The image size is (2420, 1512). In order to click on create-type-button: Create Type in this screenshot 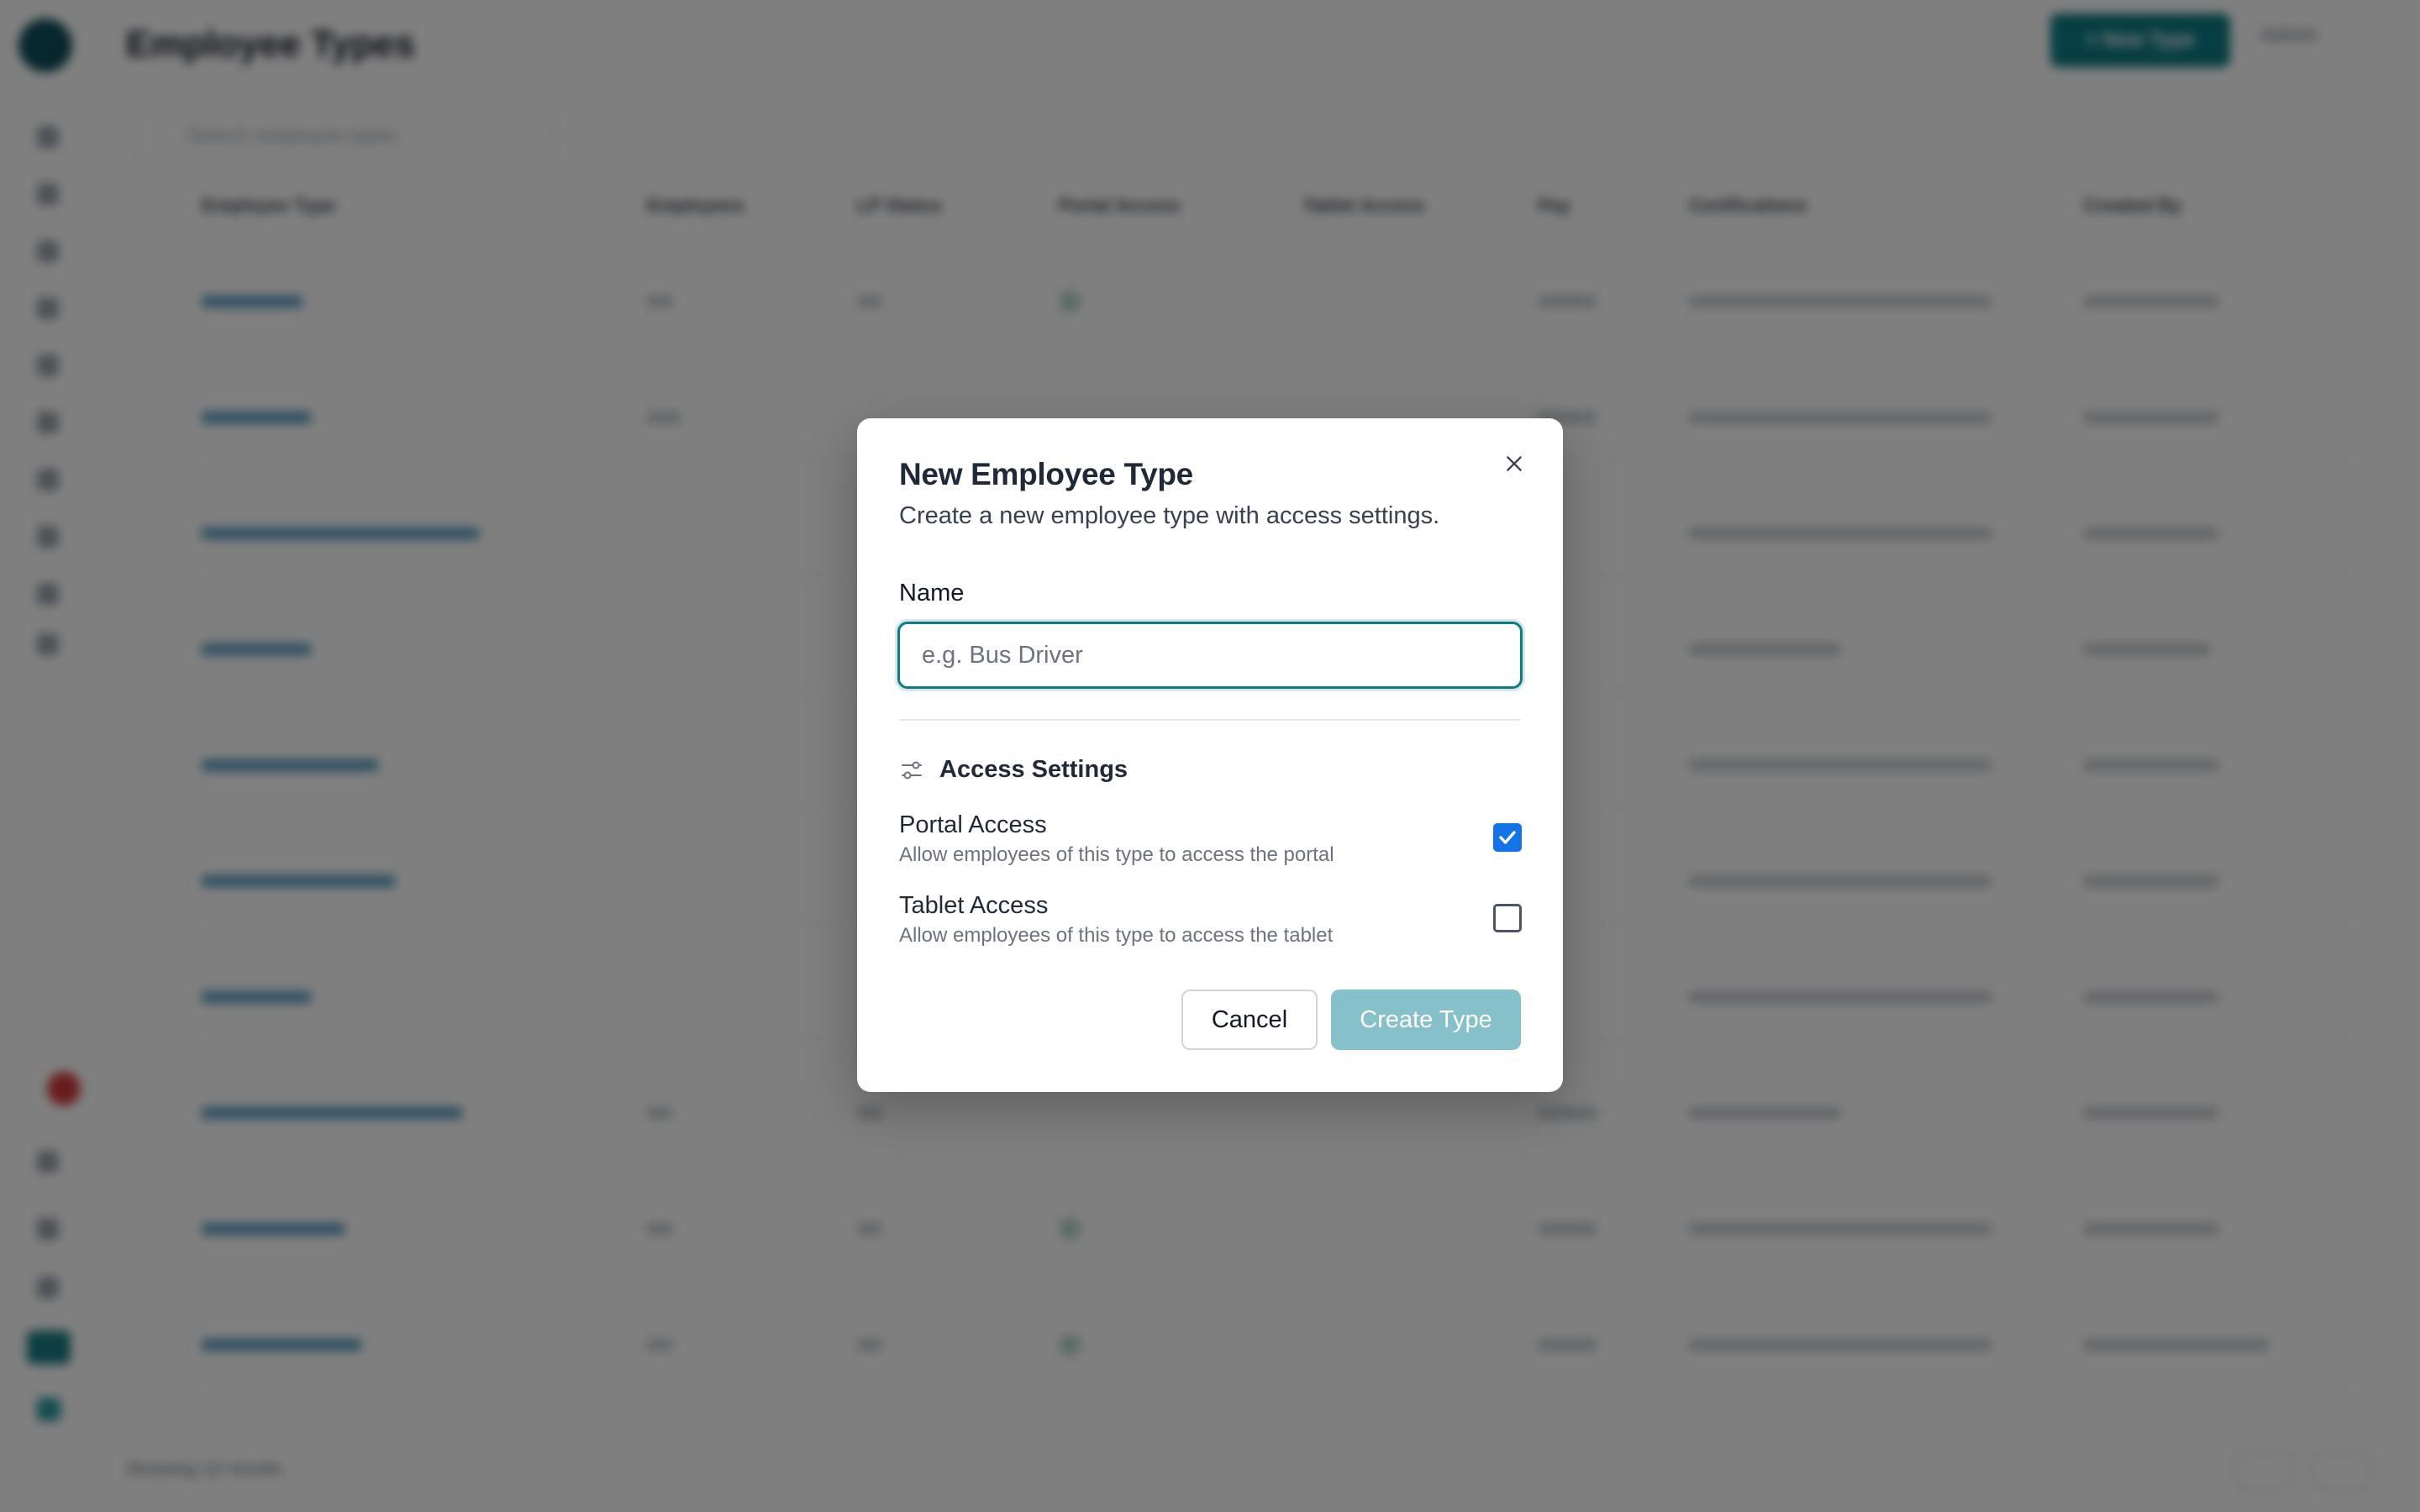, I will do `click(1426, 1020)`.